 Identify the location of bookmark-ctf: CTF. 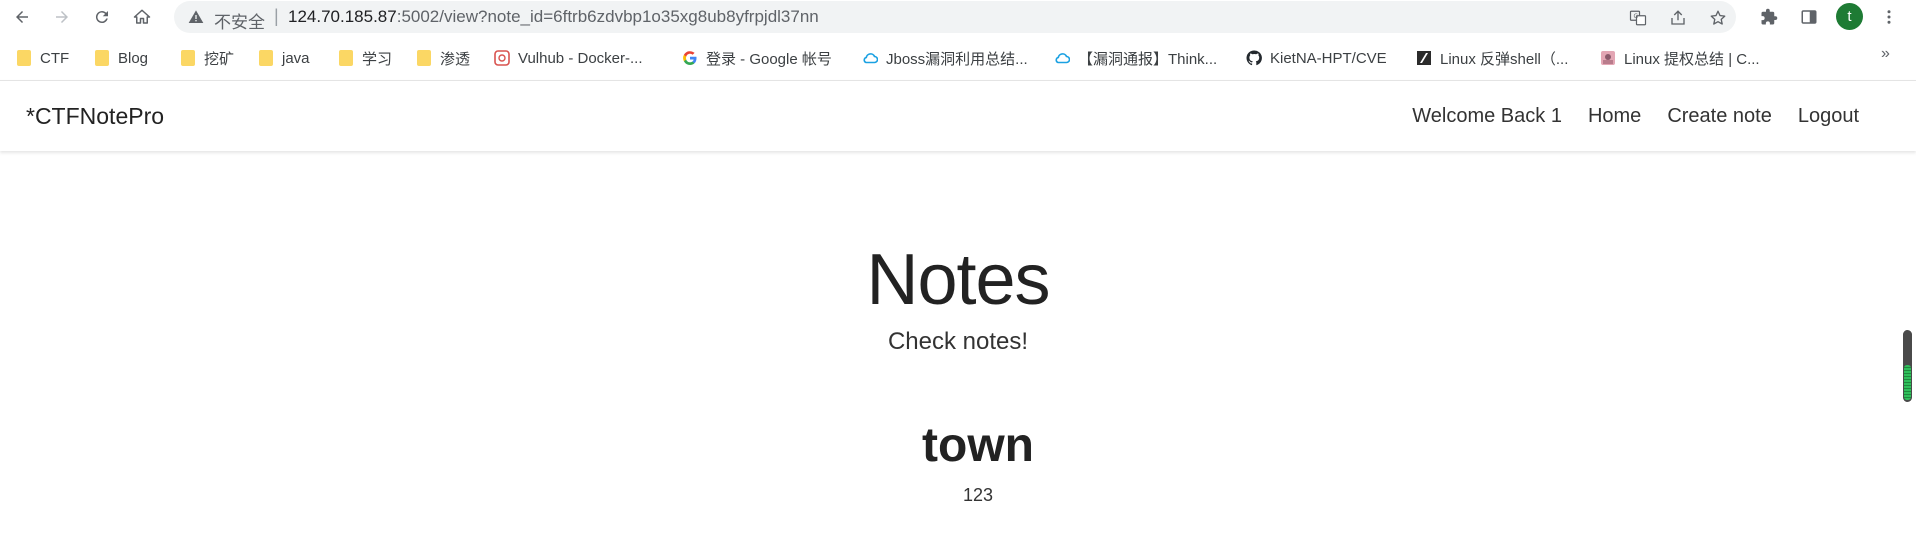
(42, 58).